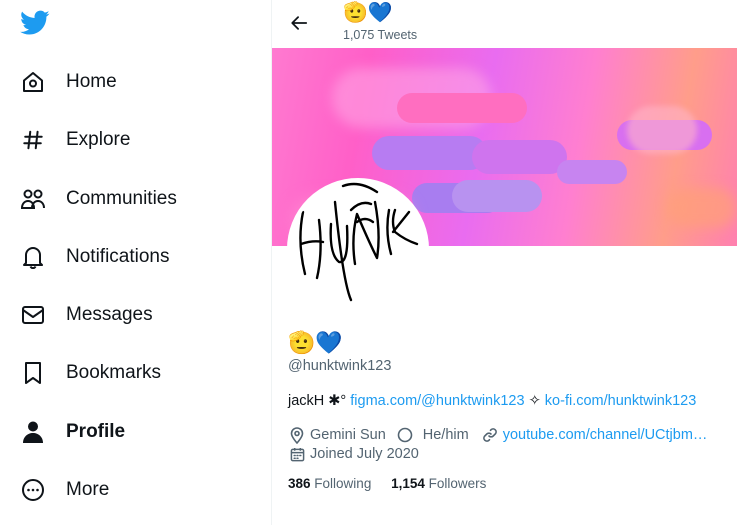 The width and height of the screenshot is (737, 525). What do you see at coordinates (408, 483) in the screenshot?
I see `followers-count: 1,154` at bounding box center [408, 483].